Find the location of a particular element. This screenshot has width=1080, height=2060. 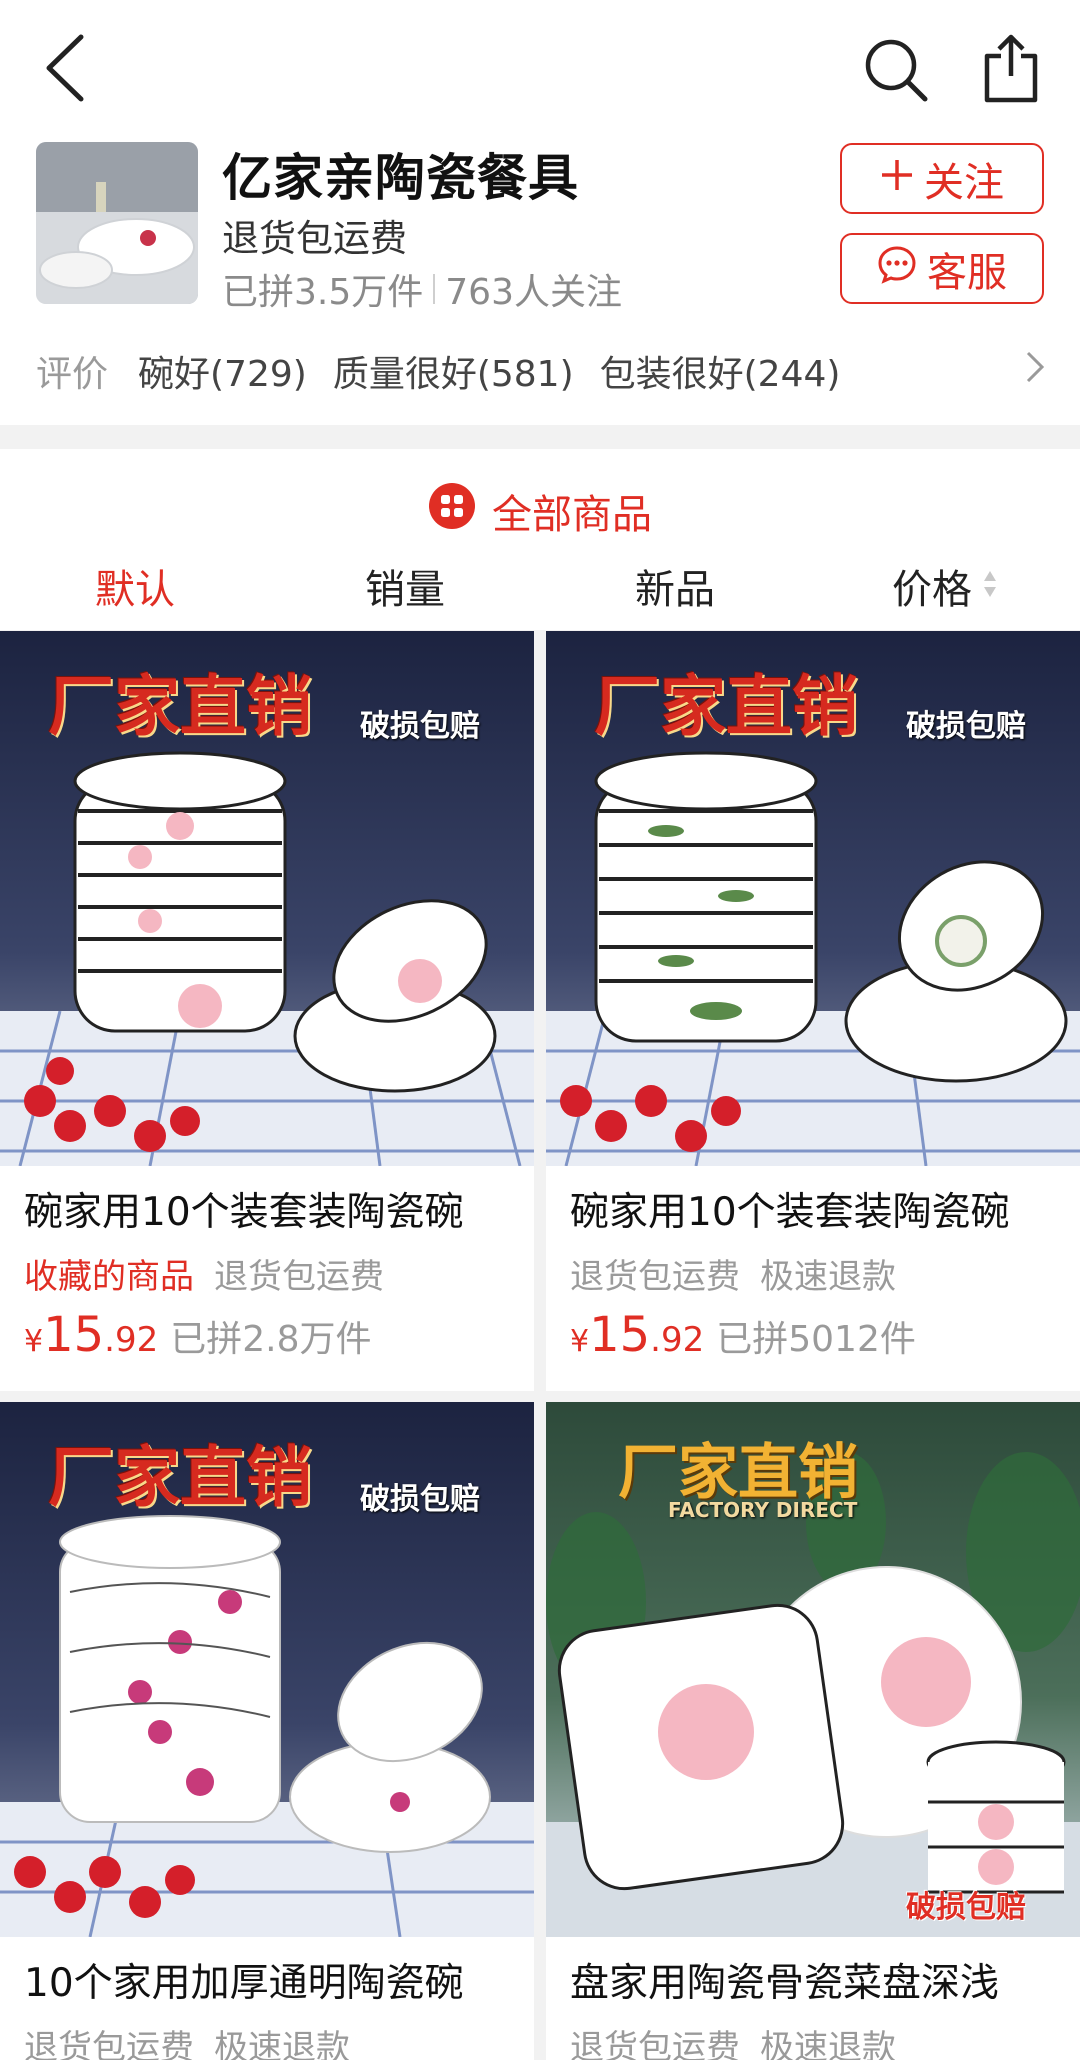

tab-default: 默认 is located at coordinates (135, 586).